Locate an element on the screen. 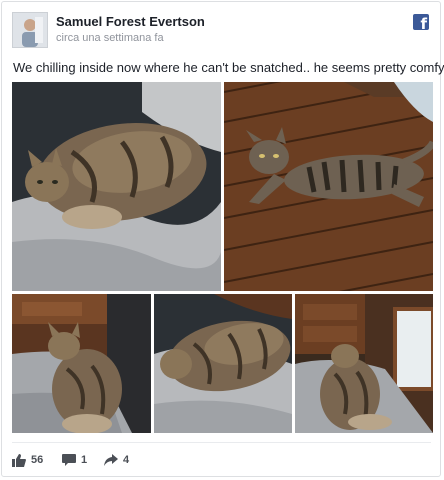 The width and height of the screenshot is (444, 480). likes-count: 56 is located at coordinates (32, 461).